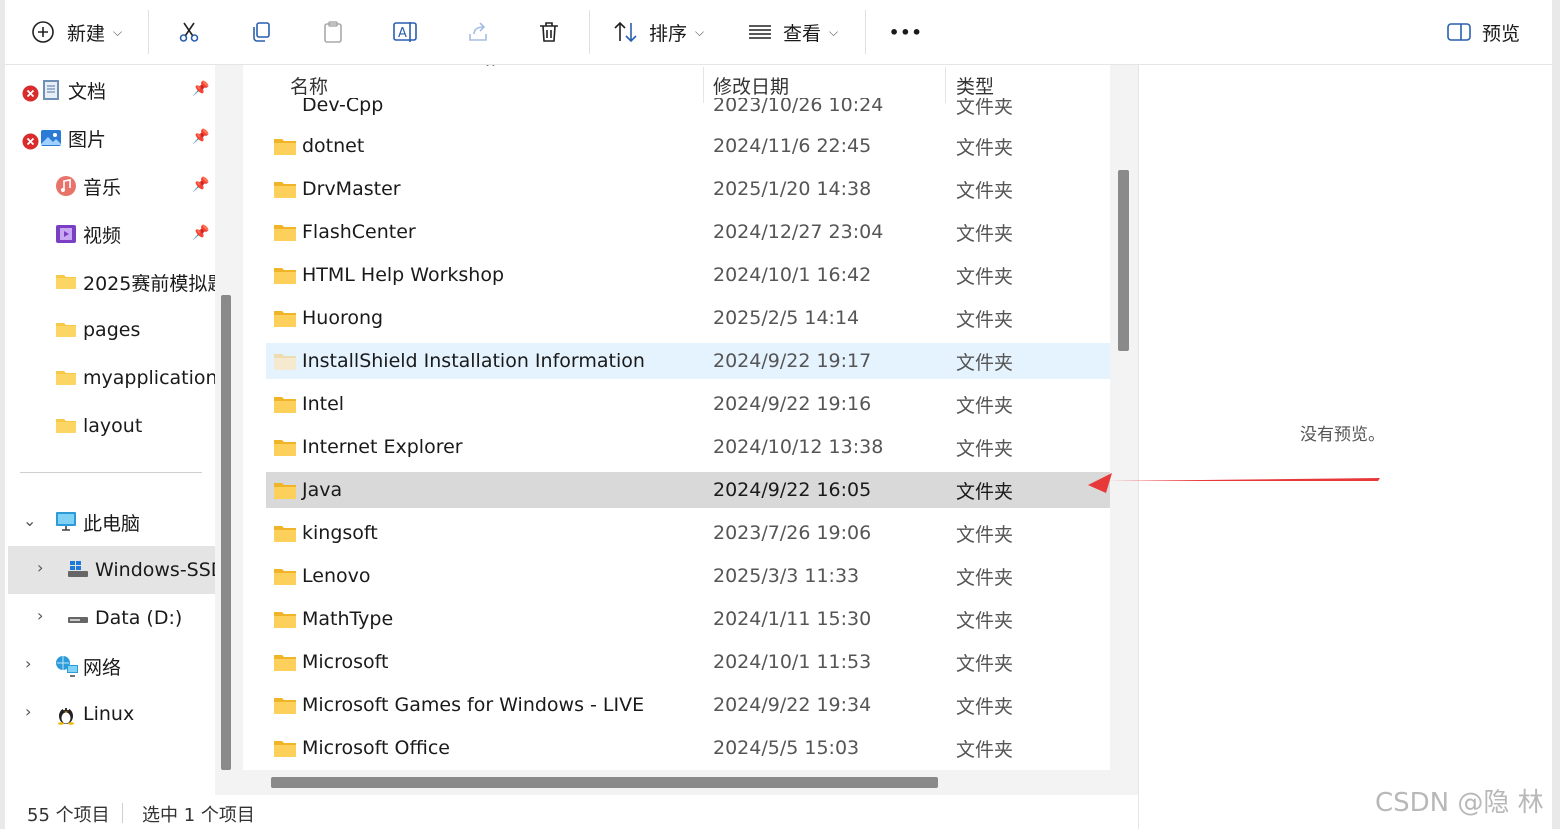 The image size is (1560, 829). Describe the element at coordinates (1234, 483) in the screenshot. I see `annotation-arrow-icon` at that location.